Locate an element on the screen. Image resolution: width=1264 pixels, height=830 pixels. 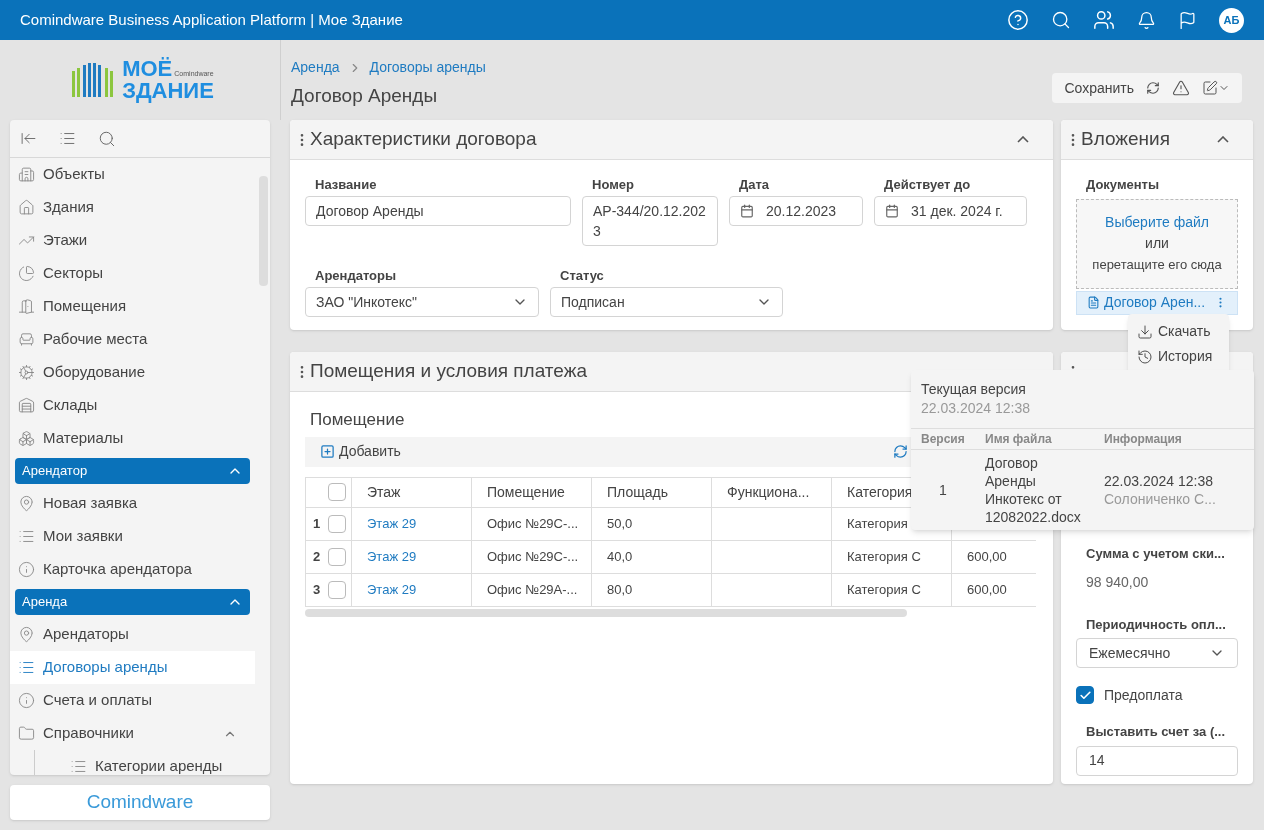
users-icon is located at coordinates (1104, 20).